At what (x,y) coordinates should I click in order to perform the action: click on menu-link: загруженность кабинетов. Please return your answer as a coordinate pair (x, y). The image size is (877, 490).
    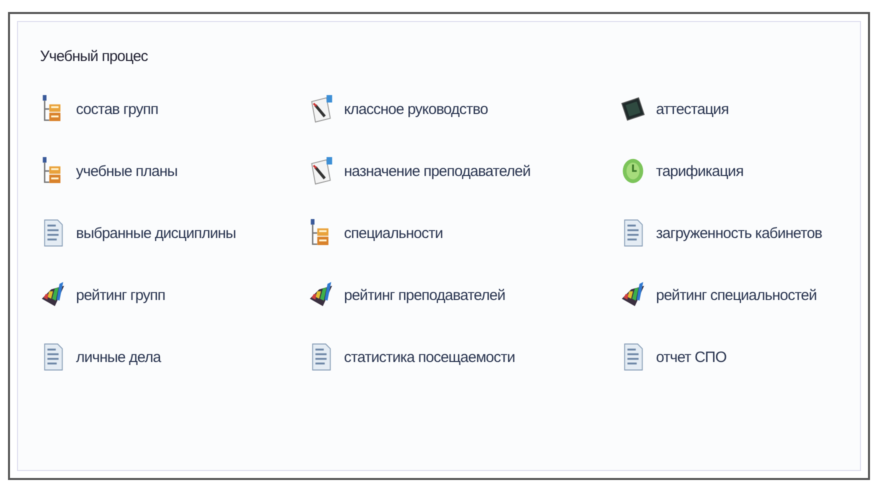
    Looking at the image, I should click on (733, 233).